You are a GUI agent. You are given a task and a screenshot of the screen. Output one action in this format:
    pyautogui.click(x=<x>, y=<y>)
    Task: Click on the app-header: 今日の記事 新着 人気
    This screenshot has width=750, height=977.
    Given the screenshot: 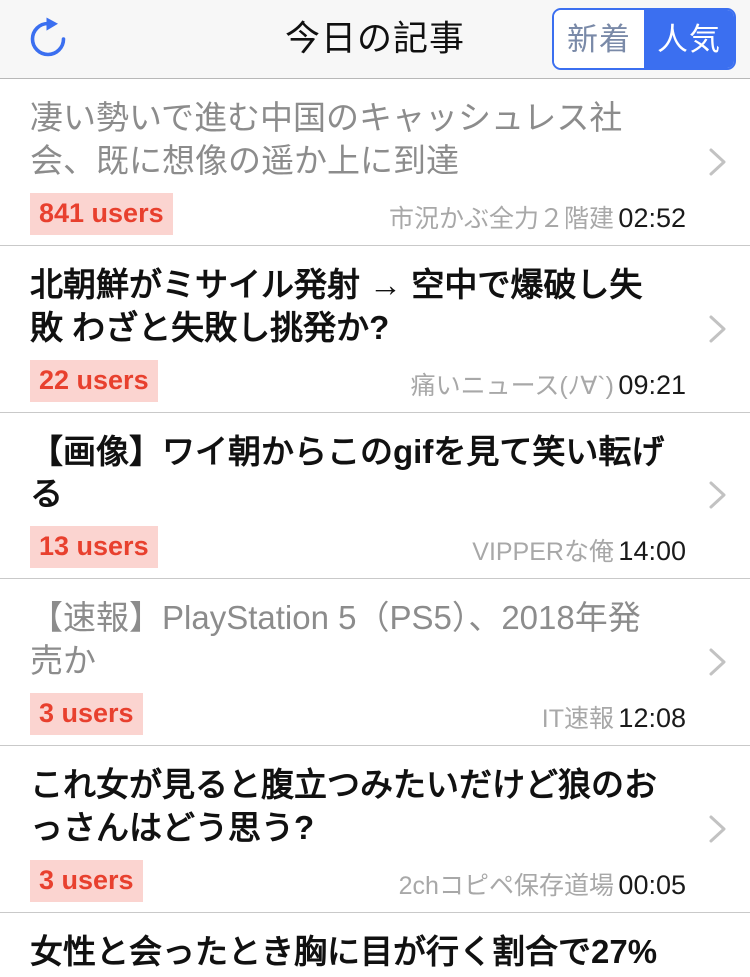 What is the action you would take?
    pyautogui.click(x=375, y=39)
    